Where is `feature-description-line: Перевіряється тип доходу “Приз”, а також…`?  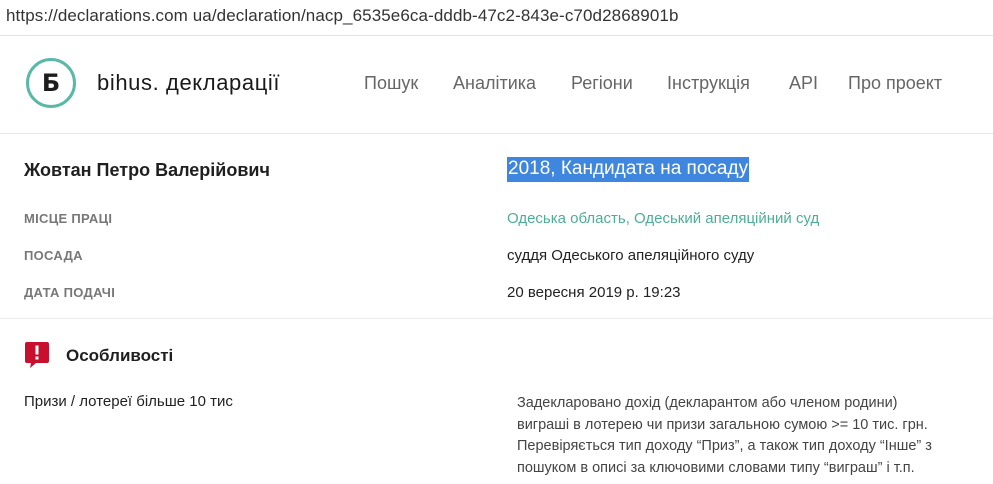
feature-description-line: Перевіряється тип доходу “Приз”, а також… is located at coordinates (724, 446).